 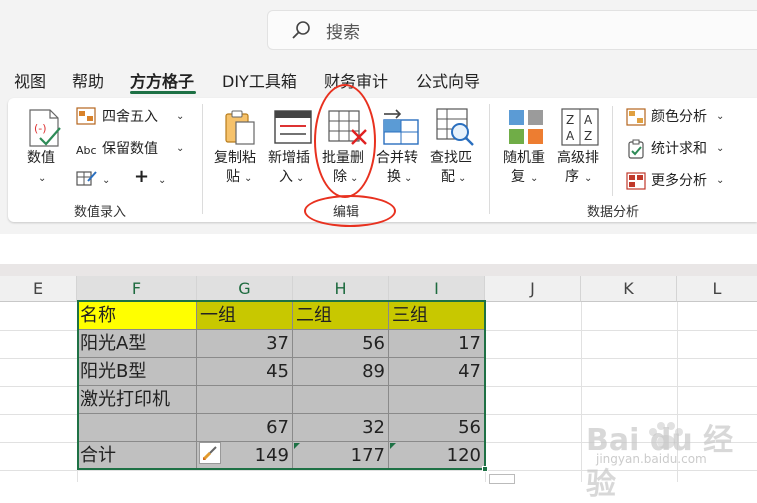 I want to click on sheet-top-strip, so click(x=378, y=270).